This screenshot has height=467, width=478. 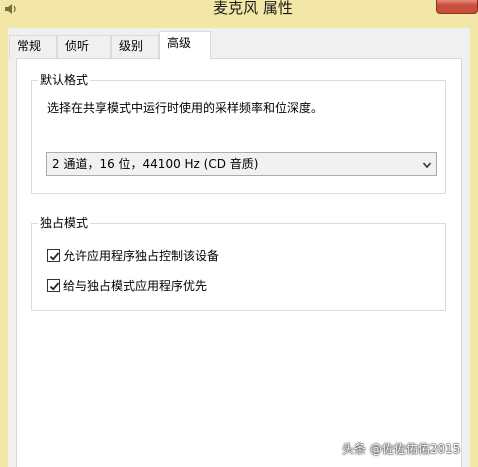 I want to click on tab-advanced: 高级, so click(x=185, y=45).